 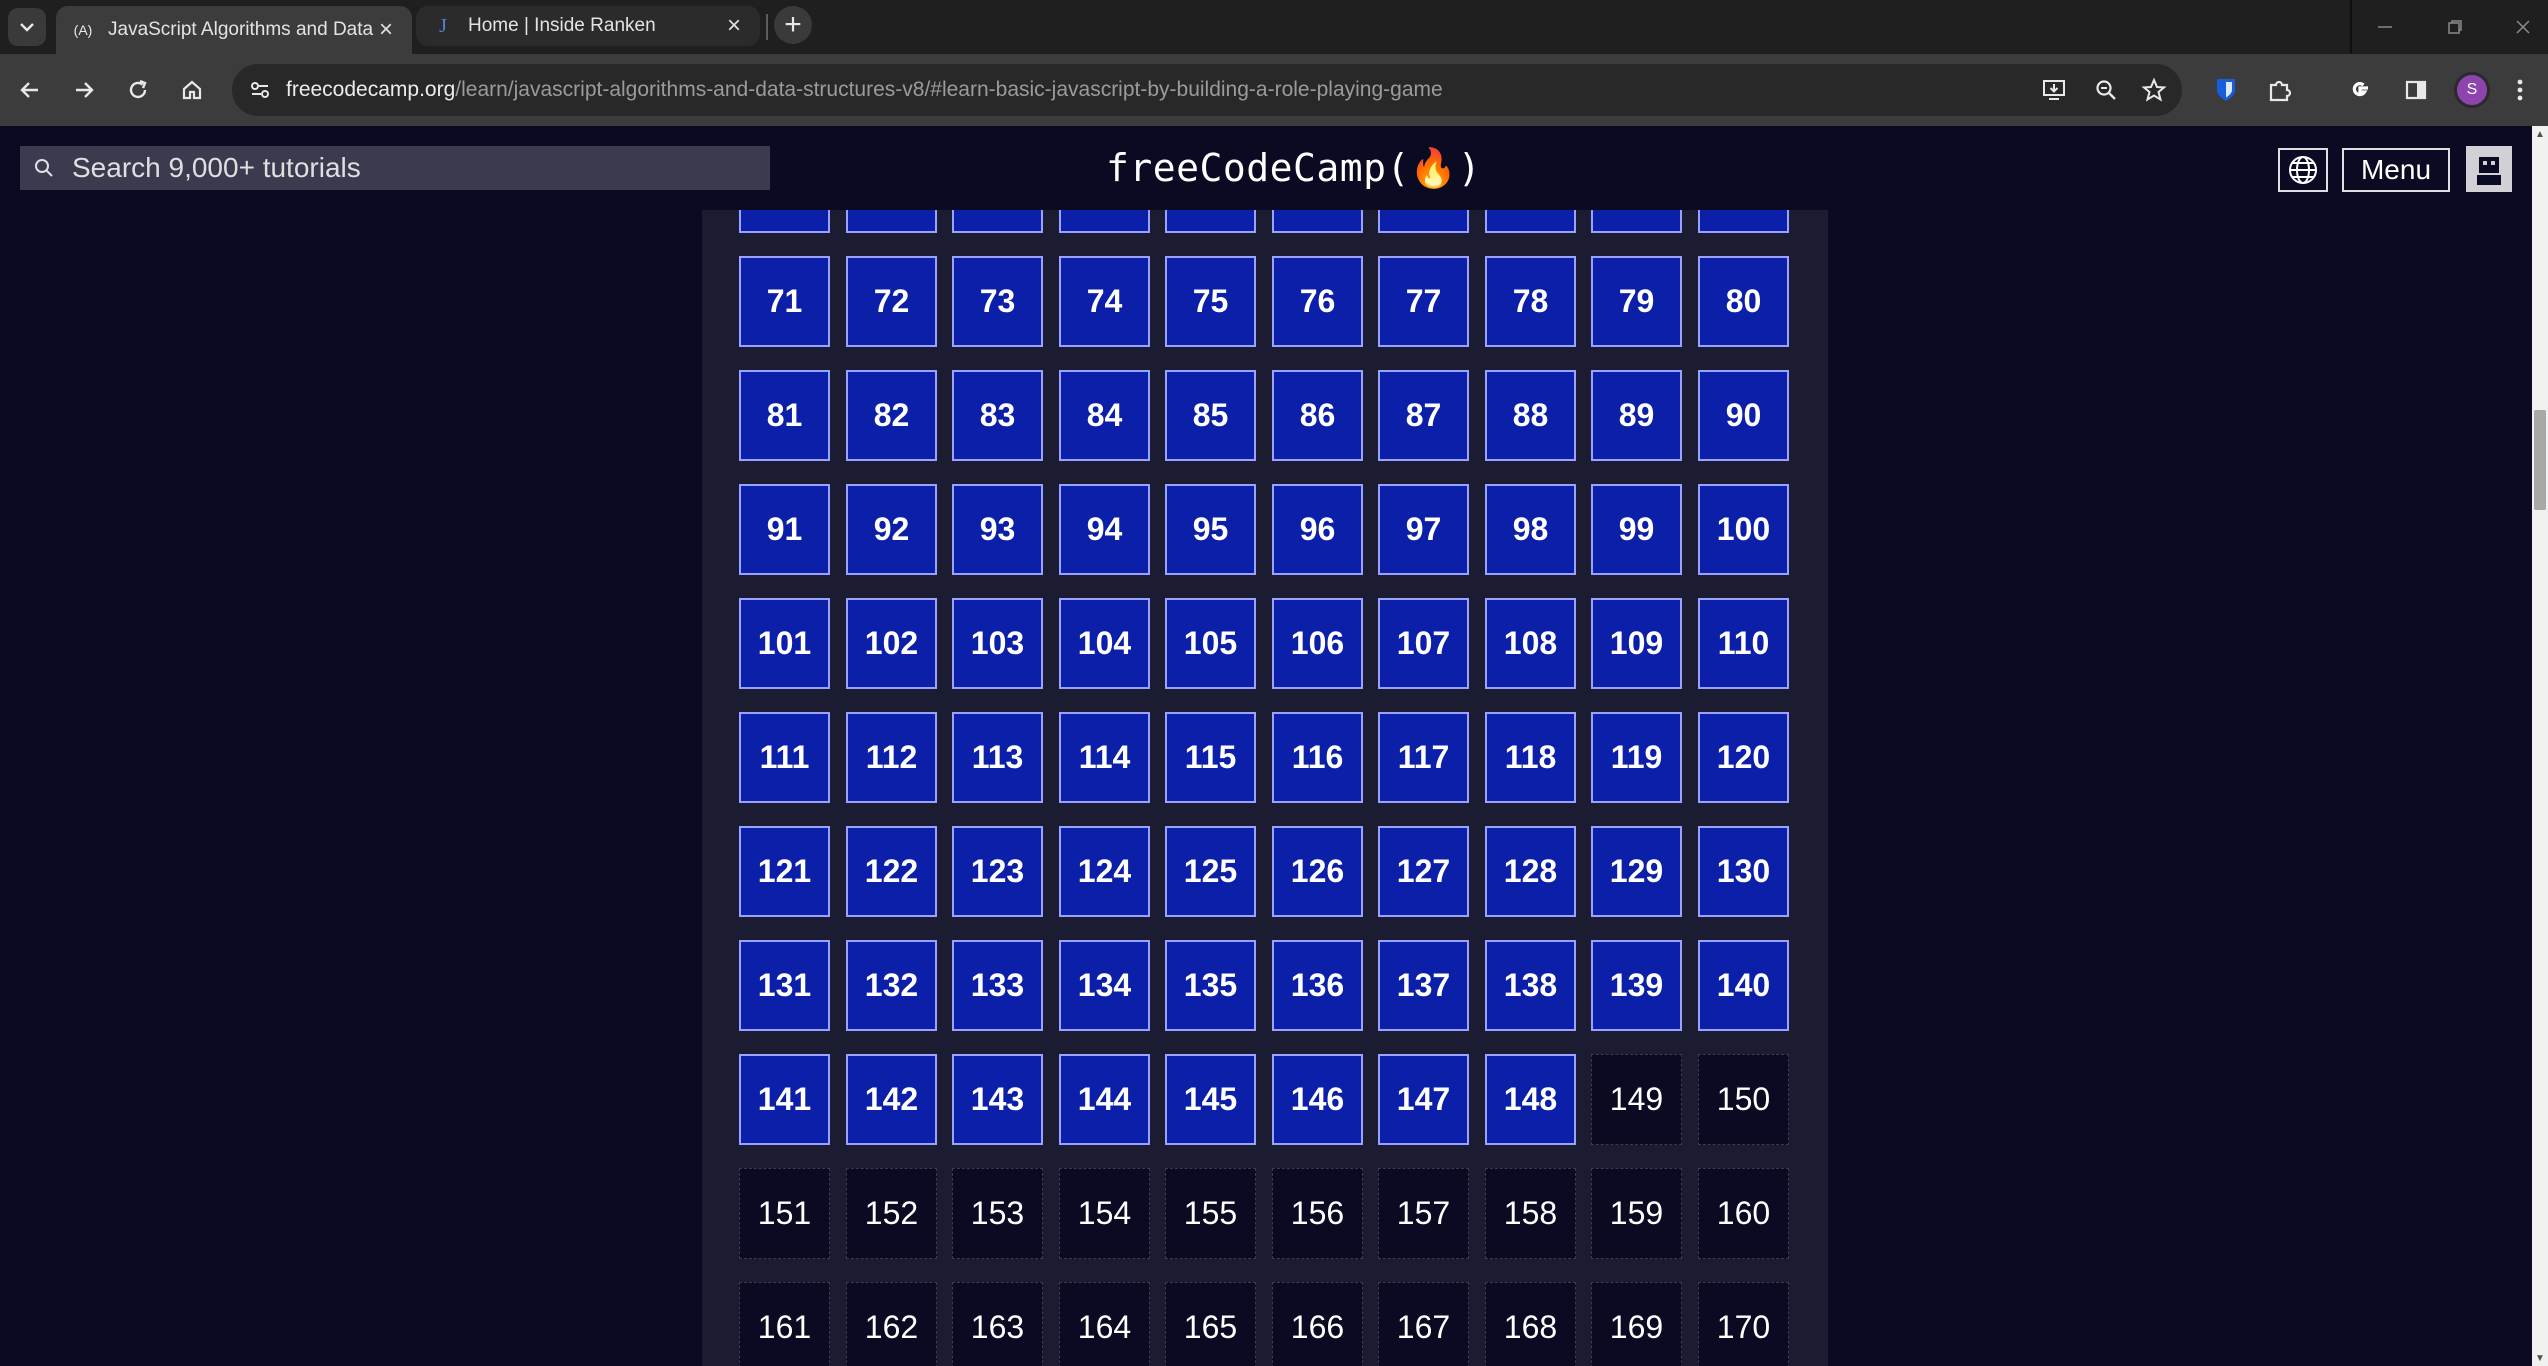 What do you see at coordinates (1743, 301) in the screenshot?
I see `step-button-80: 80` at bounding box center [1743, 301].